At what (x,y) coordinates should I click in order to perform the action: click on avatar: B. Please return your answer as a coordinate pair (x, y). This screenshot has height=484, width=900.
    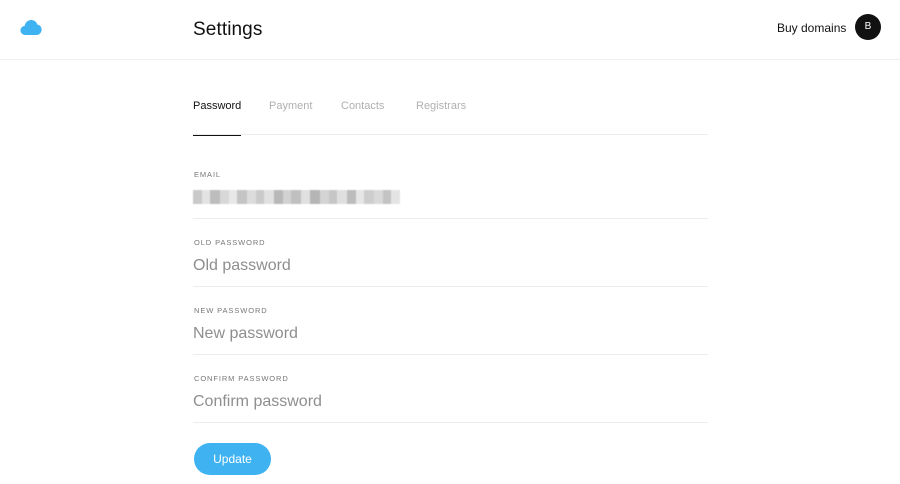
    Looking at the image, I should click on (868, 27).